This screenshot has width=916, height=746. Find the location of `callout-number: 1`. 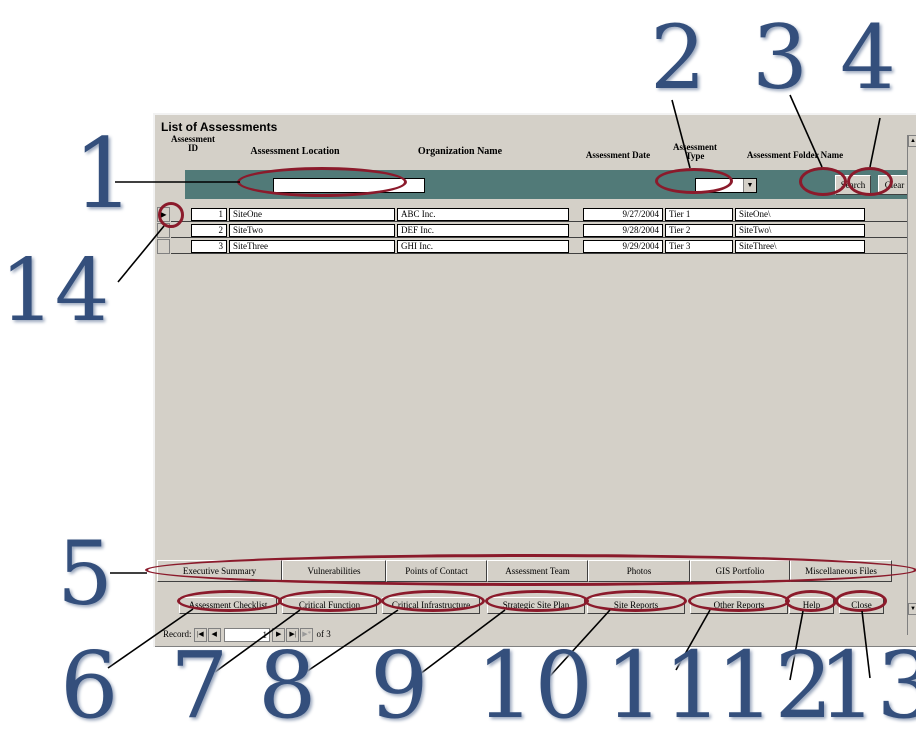

callout-number: 1 is located at coordinates (104, 174).